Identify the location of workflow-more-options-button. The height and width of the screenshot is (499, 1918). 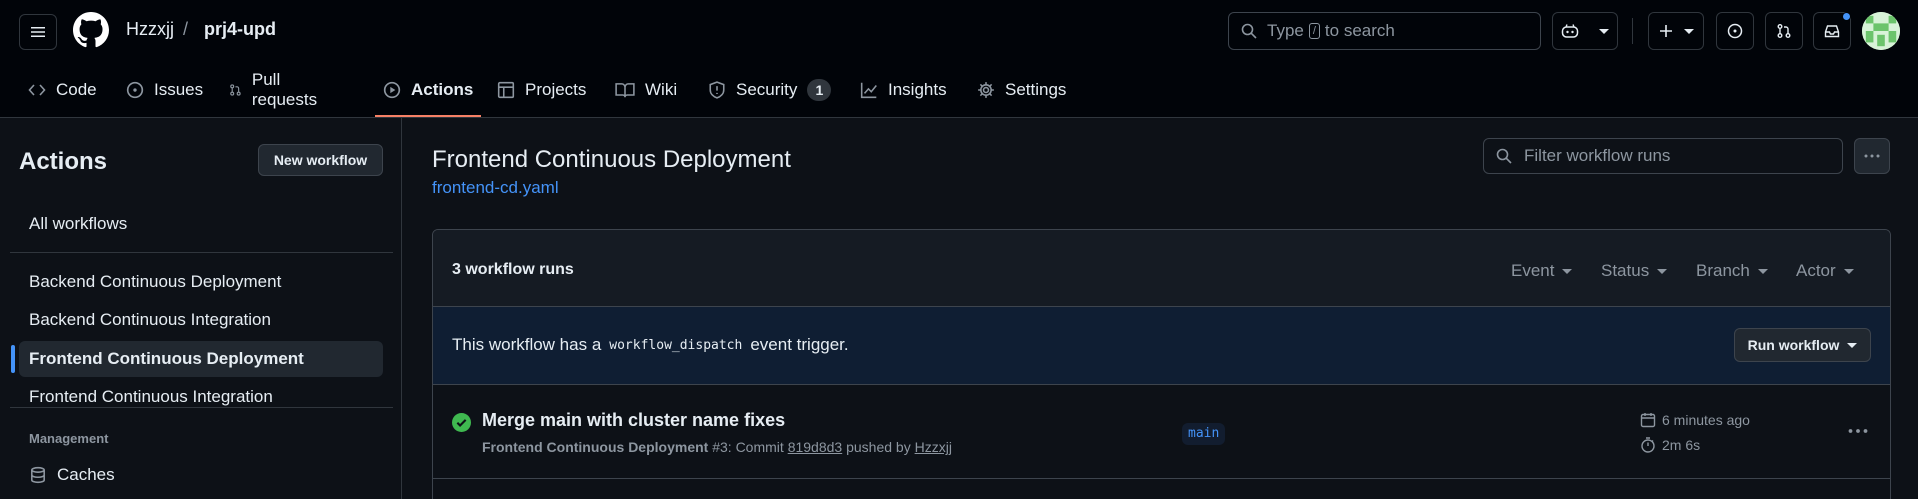
(1872, 156).